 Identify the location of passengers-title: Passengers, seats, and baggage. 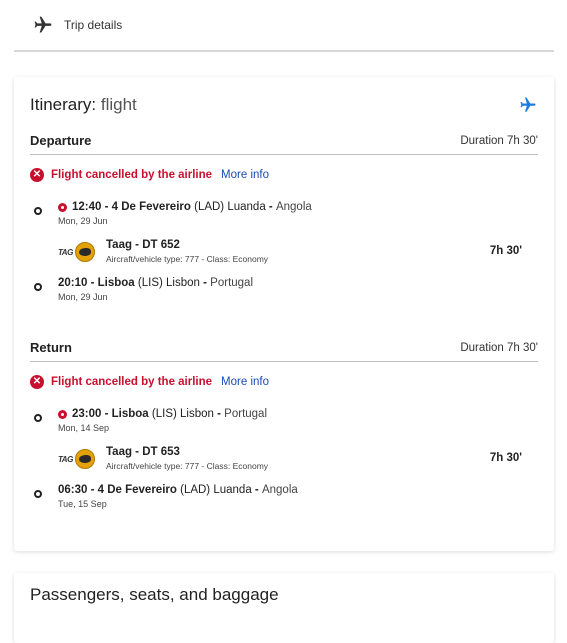
(154, 594).